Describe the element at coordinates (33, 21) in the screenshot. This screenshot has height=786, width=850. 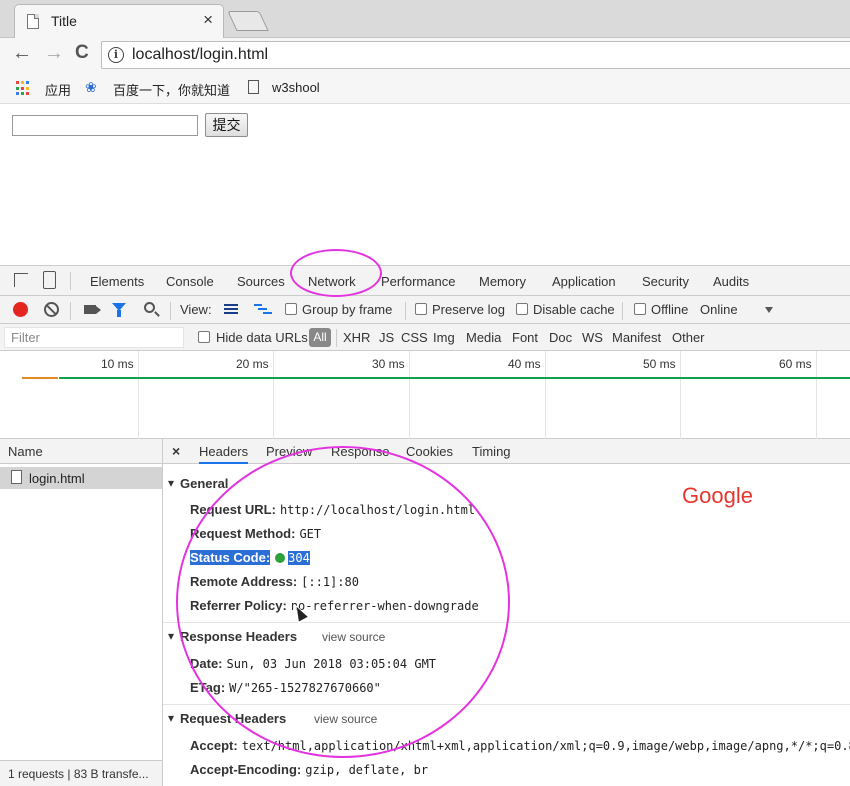
I see `page-icon` at that location.